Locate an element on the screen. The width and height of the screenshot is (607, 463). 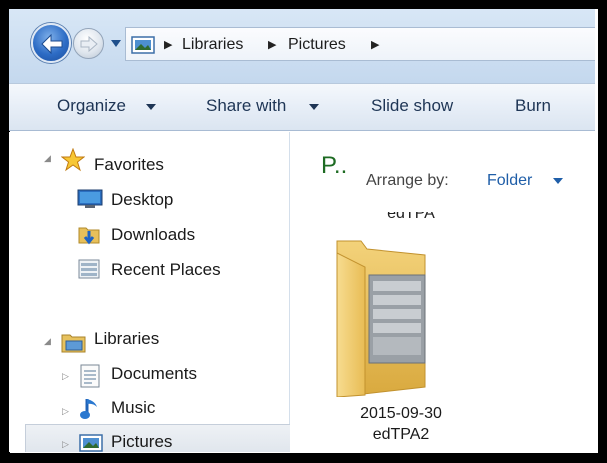
folder-label: 2015-09-30 edTPA2 is located at coordinates (401, 424).